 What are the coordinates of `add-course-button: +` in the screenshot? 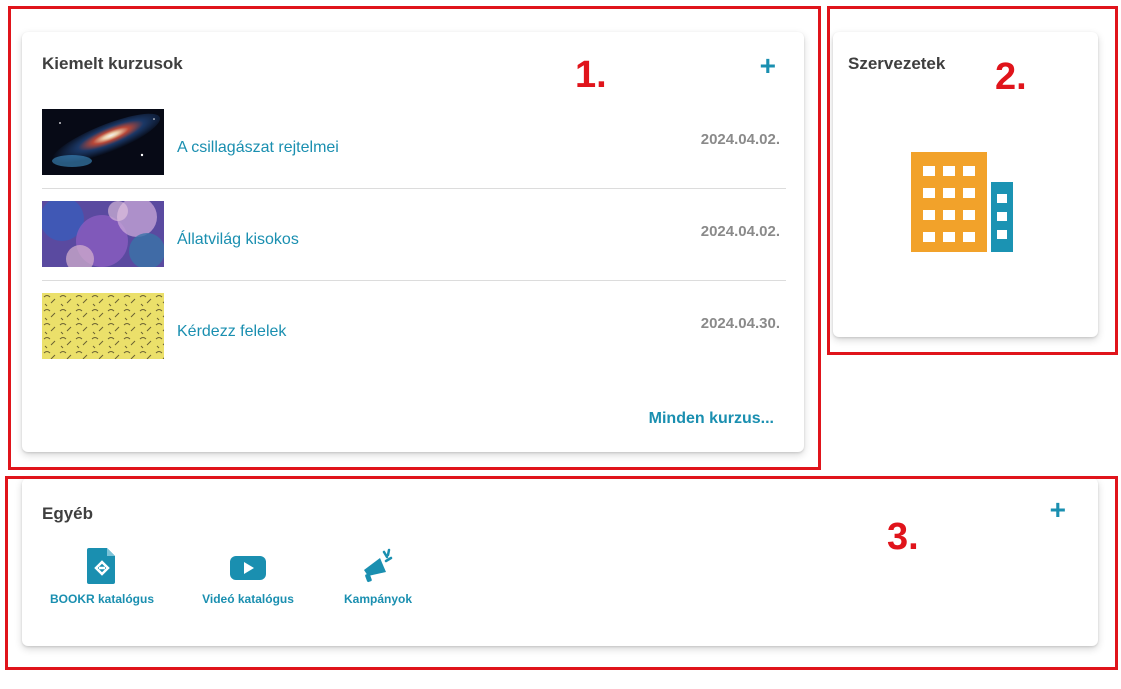 It's located at (768, 66).